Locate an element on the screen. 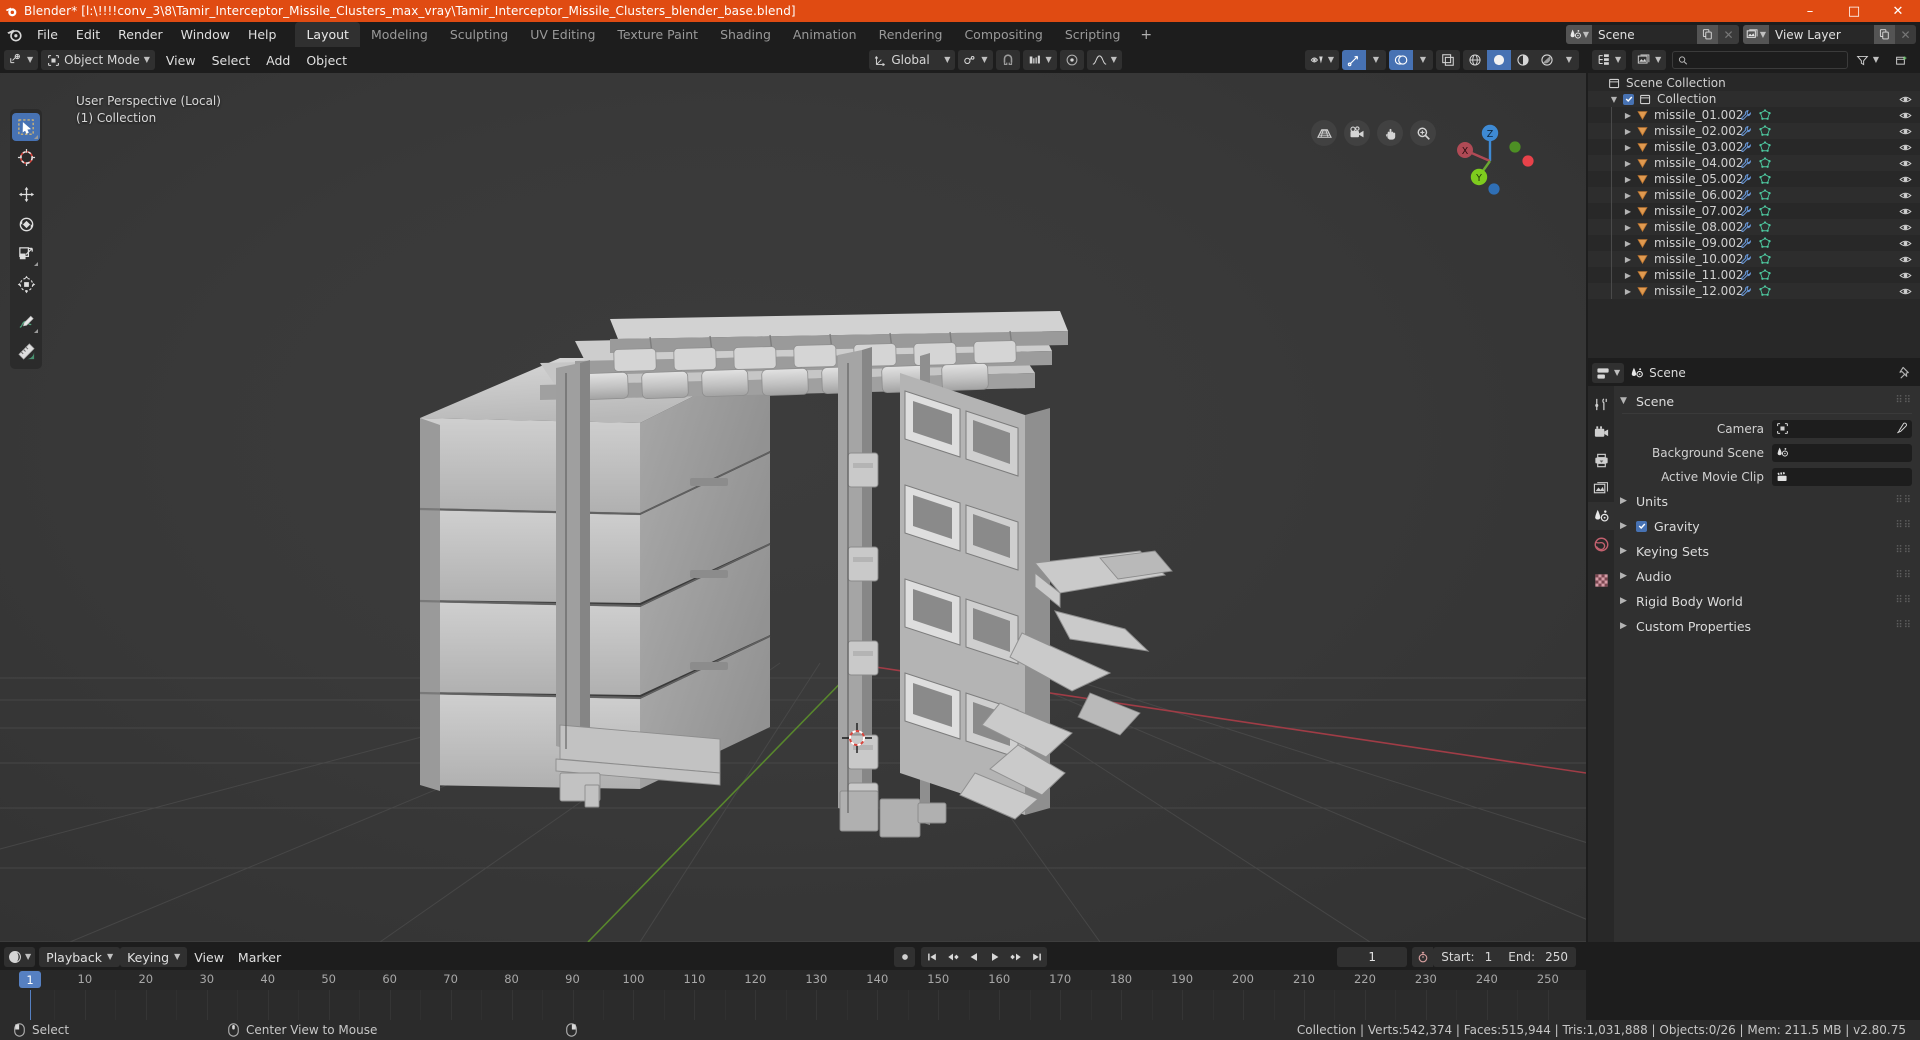 This screenshot has width=1920, height=1040. panel-header-gravity: ▶ Gravity ⠿⠿ is located at coordinates (1767, 526).